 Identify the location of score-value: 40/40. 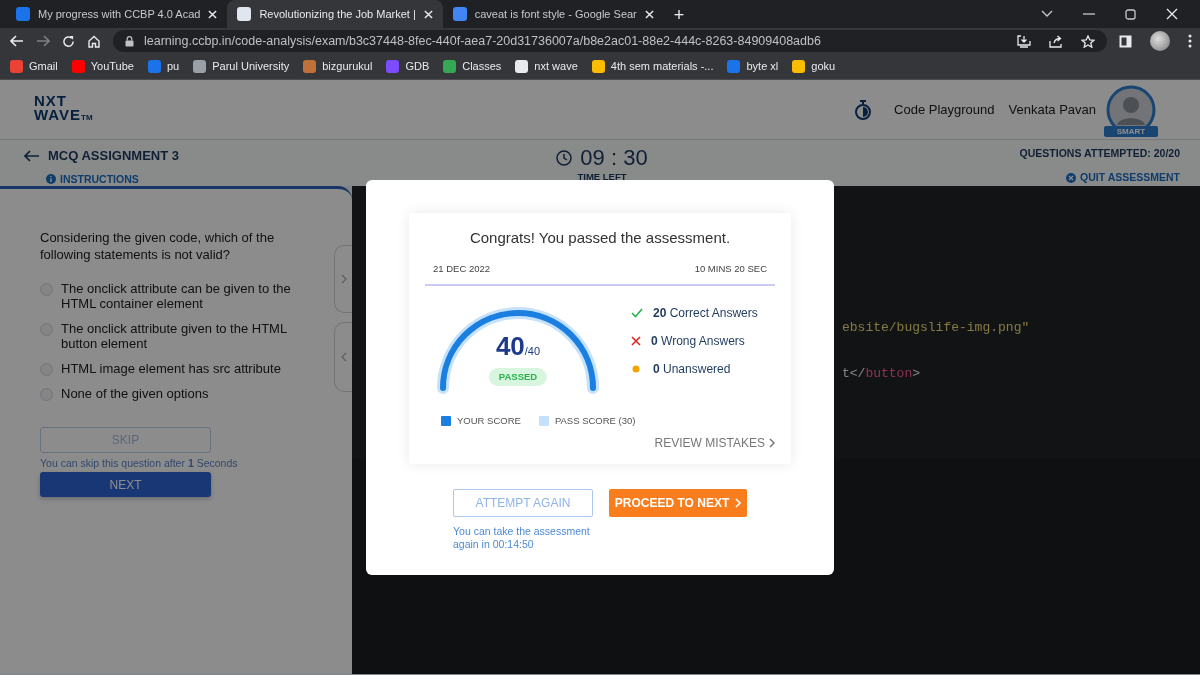
(518, 347).